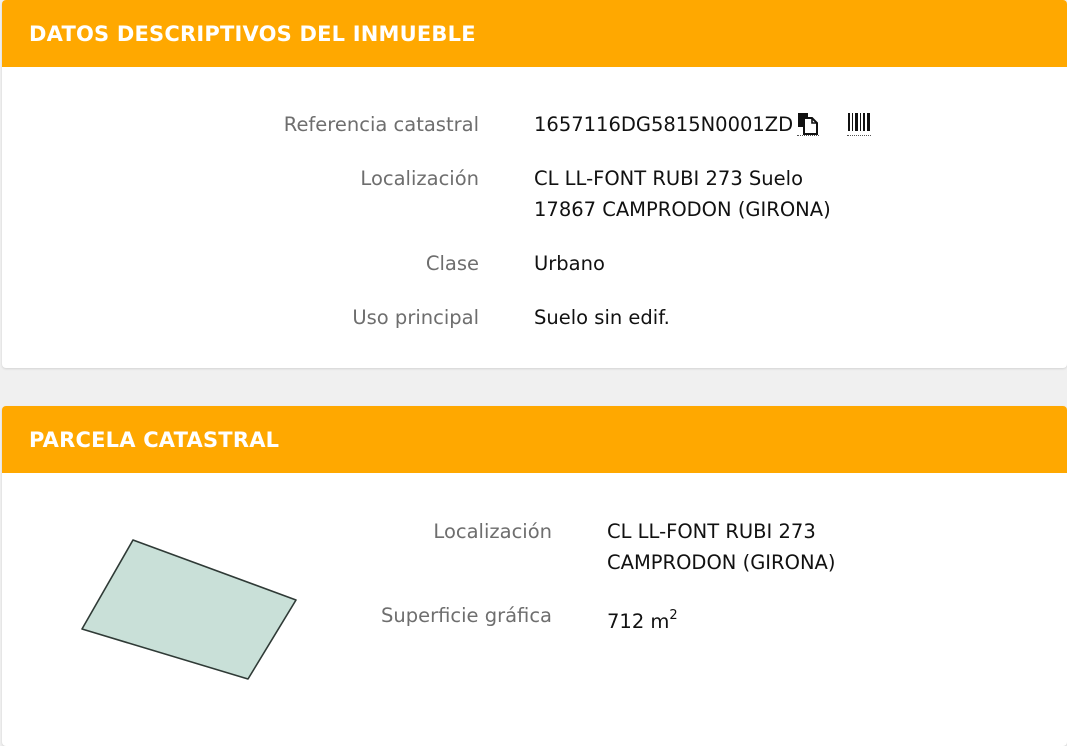 This screenshot has height=746, width=1067. Describe the element at coordinates (711, 531) in the screenshot. I see `parcela-localizacion-line-1: CL LL-FONT RUBI 273` at that location.